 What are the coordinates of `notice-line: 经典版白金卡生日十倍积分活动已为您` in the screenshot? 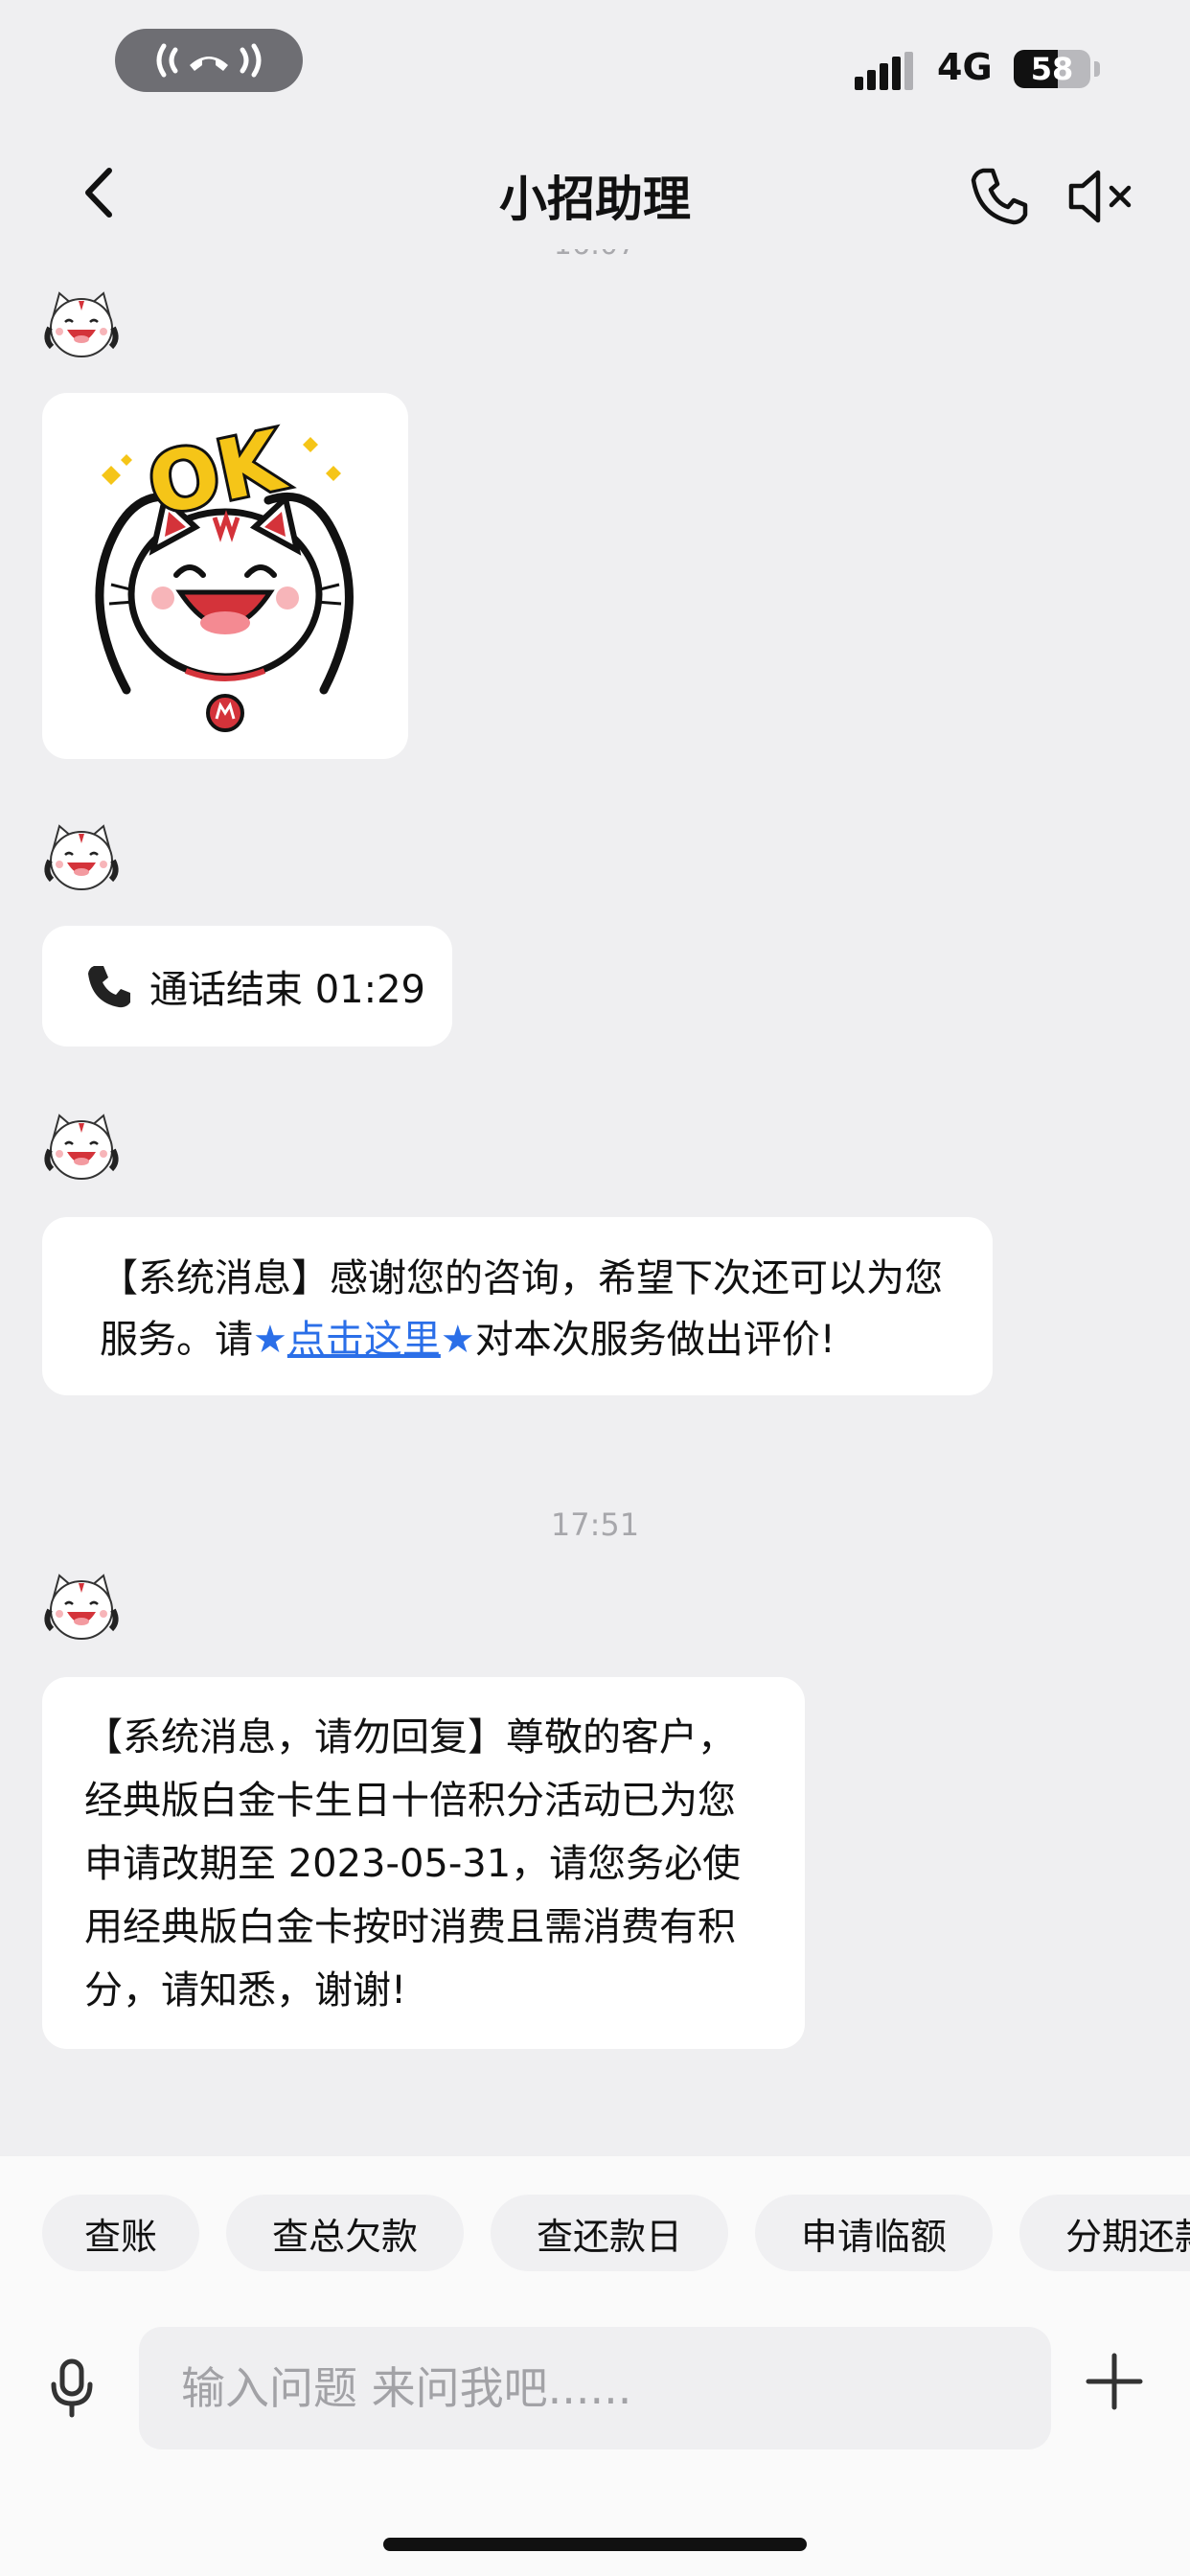 It's located at (410, 1801).